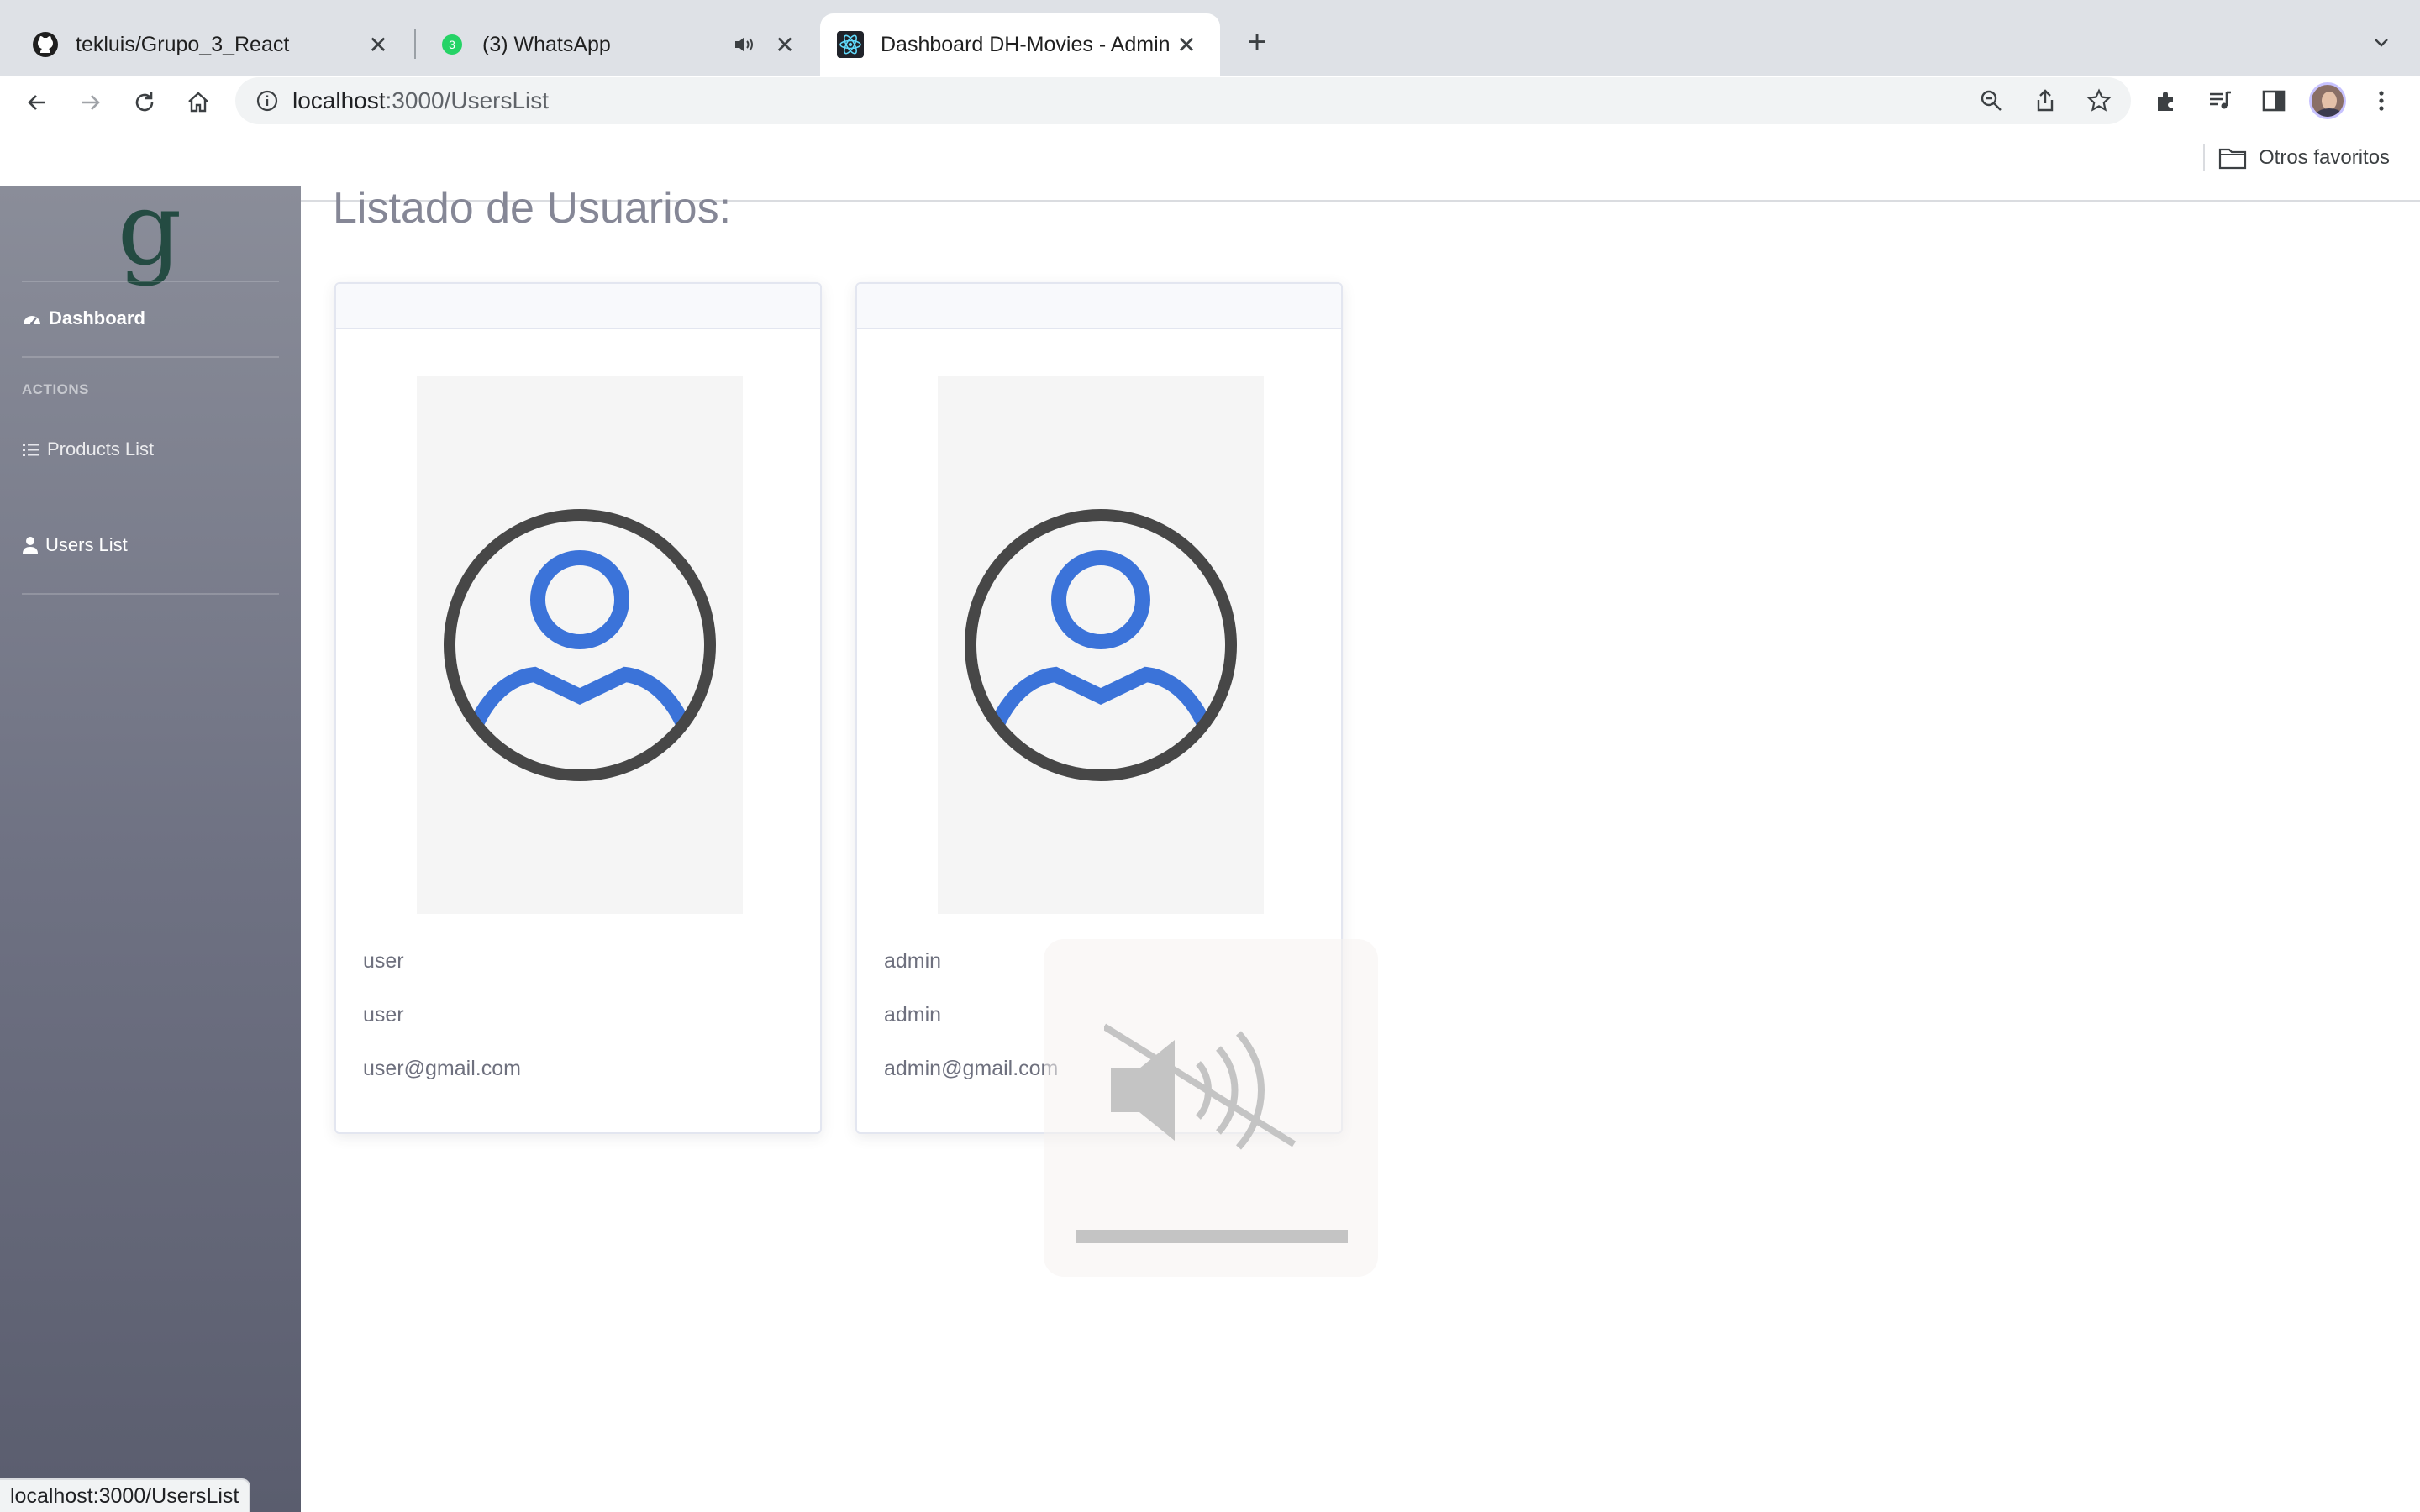 This screenshot has height=1512, width=2420. I want to click on tachometer-icon, so click(32, 320).